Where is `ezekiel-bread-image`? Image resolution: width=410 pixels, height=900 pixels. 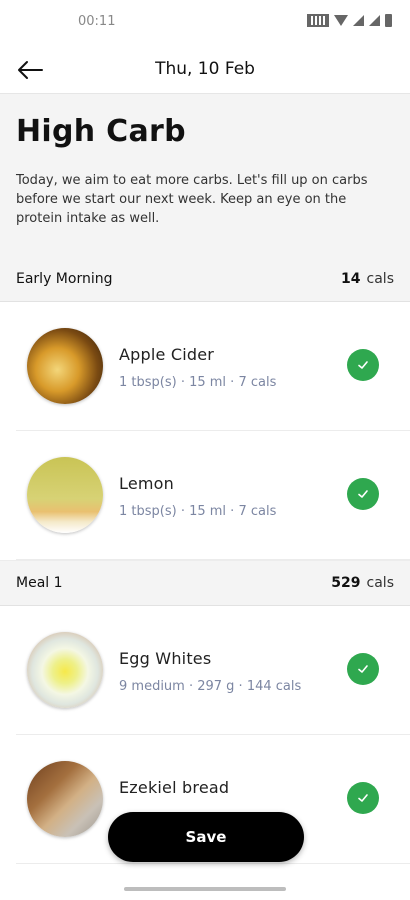
ezekiel-bread-image is located at coordinates (65, 799).